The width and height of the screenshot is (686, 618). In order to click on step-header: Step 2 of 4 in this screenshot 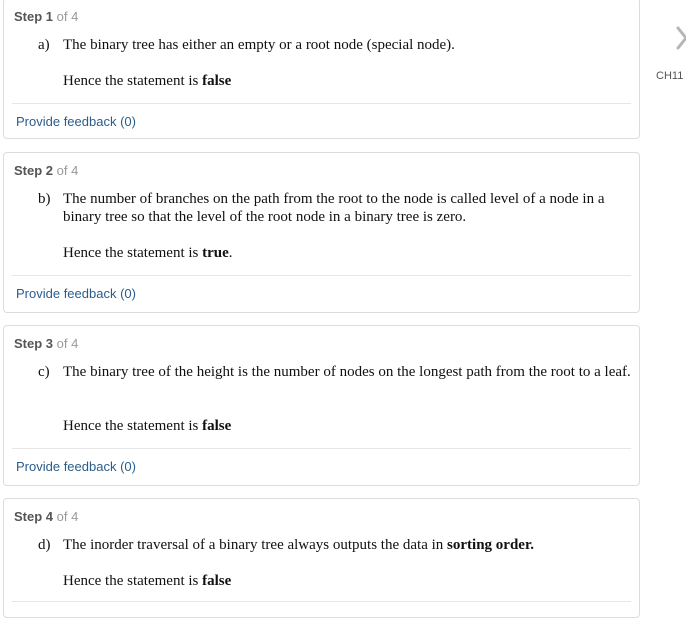, I will do `click(46, 170)`.